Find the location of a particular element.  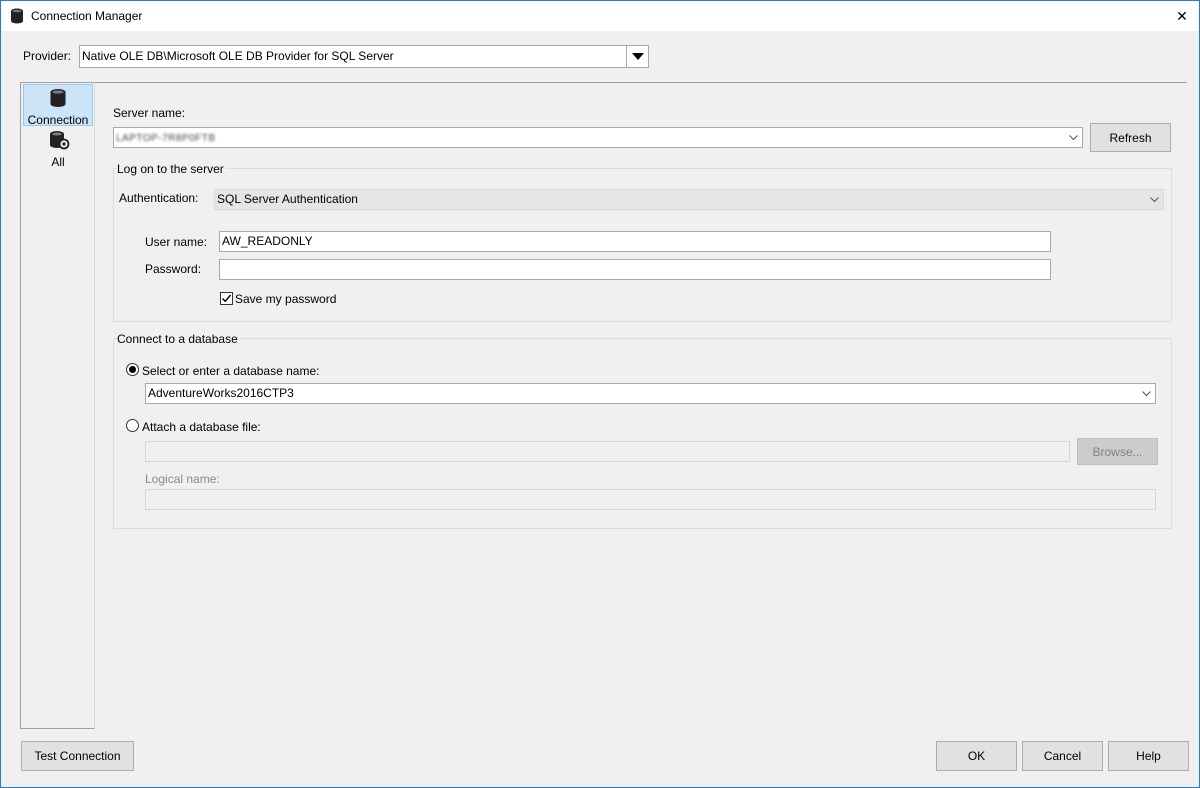

logical-name-input is located at coordinates (650, 499).